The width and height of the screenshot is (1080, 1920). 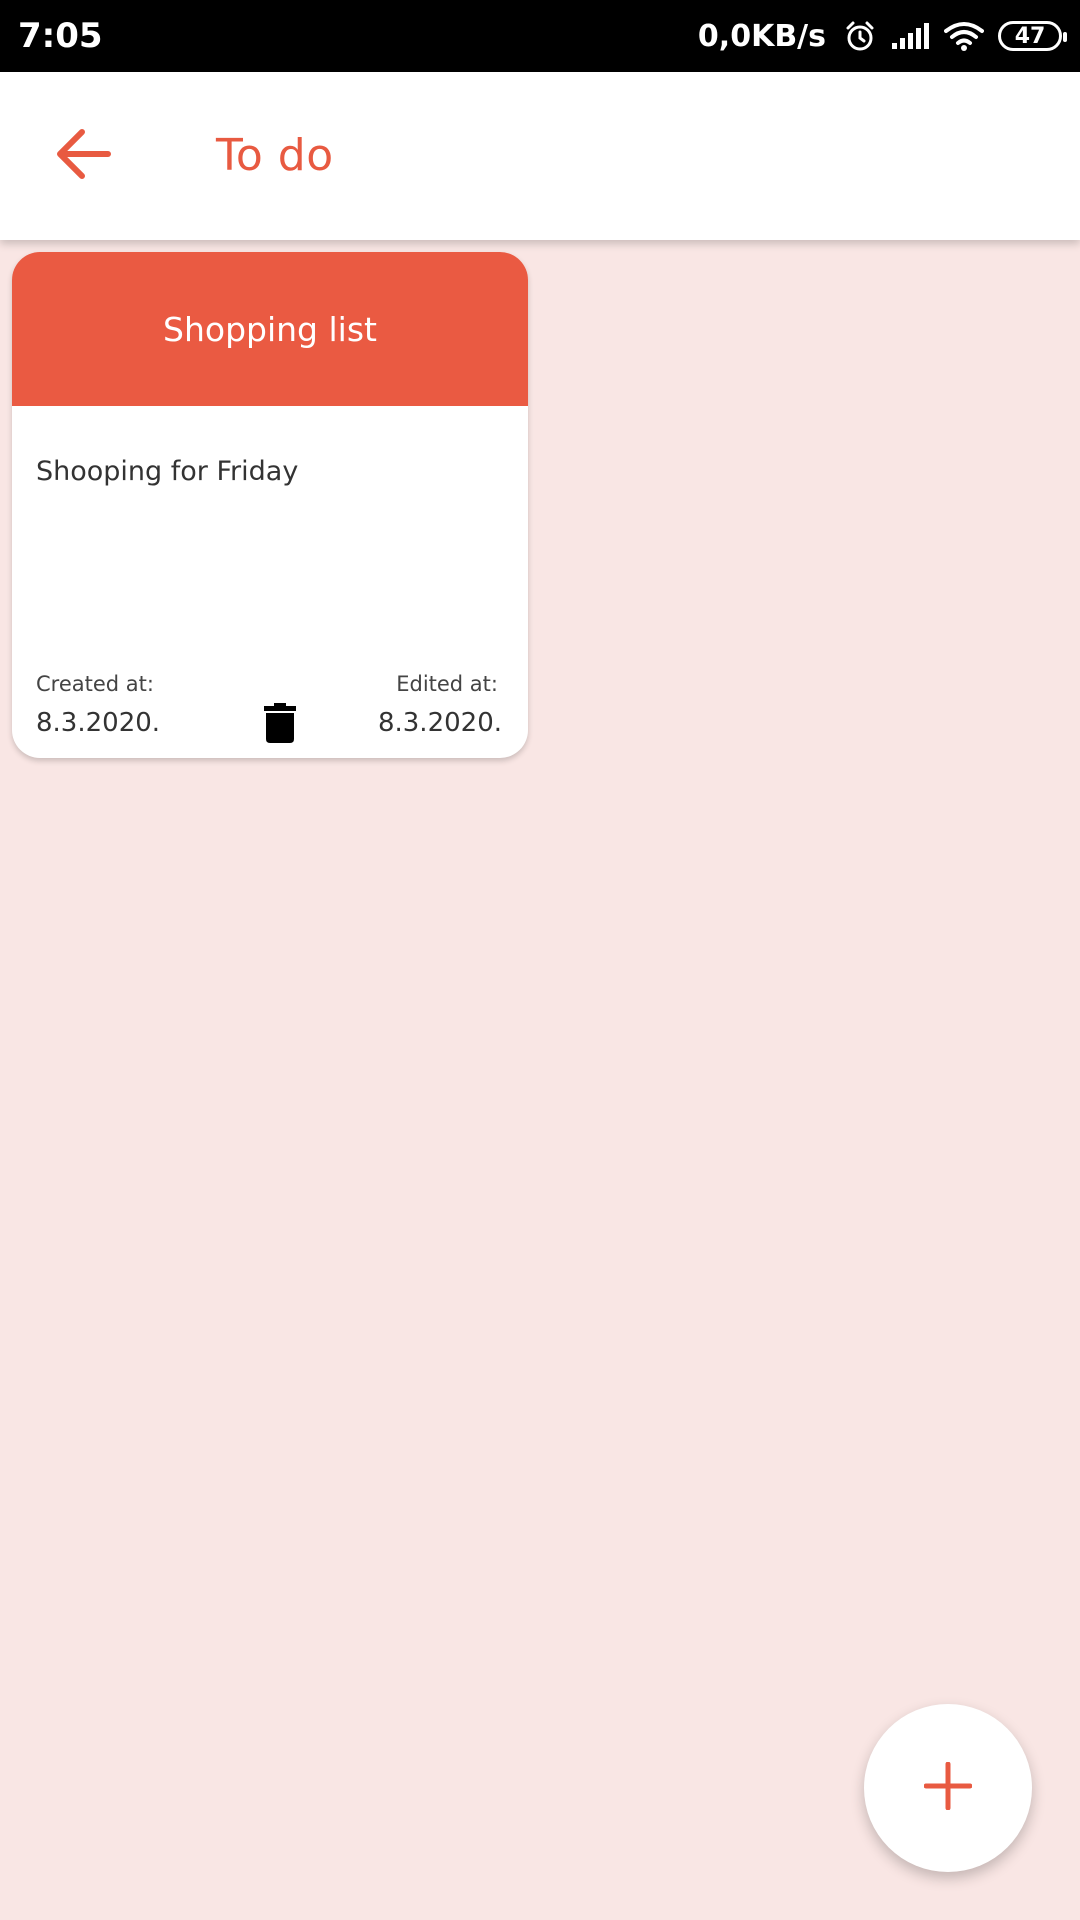 I want to click on alarm-icon, so click(x=860, y=36).